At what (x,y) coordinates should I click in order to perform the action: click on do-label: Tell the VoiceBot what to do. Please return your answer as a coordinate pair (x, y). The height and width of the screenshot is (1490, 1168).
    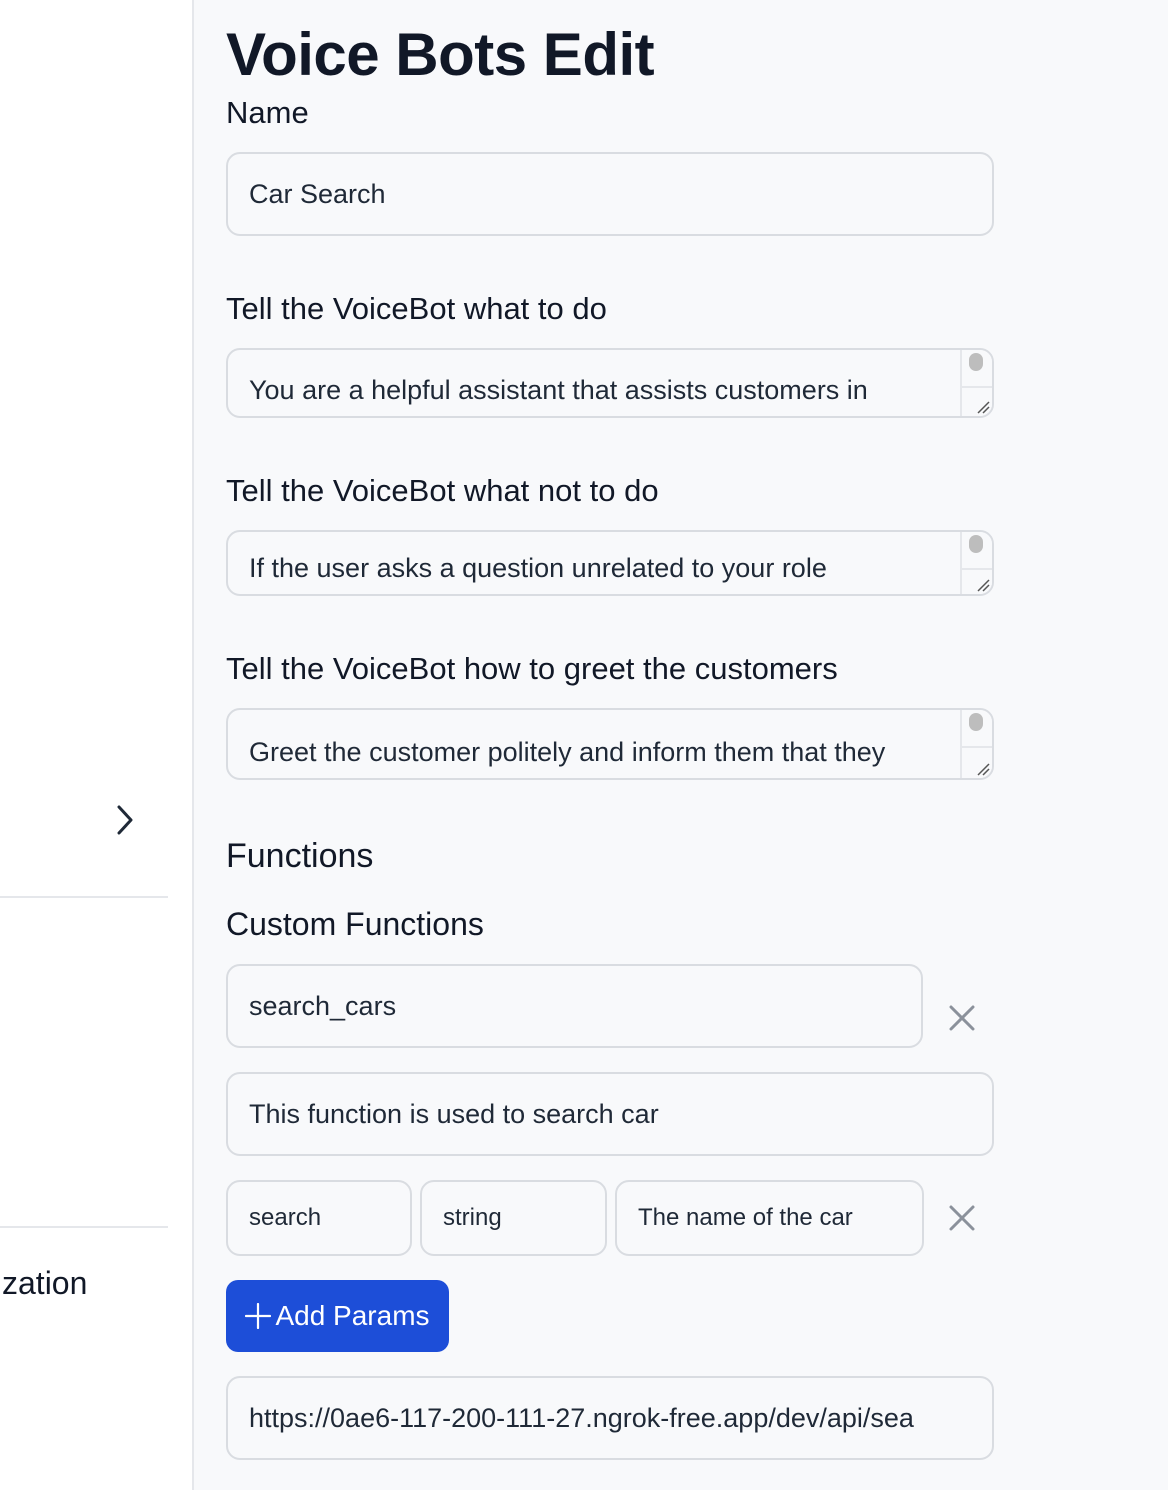
    Looking at the image, I should click on (416, 308).